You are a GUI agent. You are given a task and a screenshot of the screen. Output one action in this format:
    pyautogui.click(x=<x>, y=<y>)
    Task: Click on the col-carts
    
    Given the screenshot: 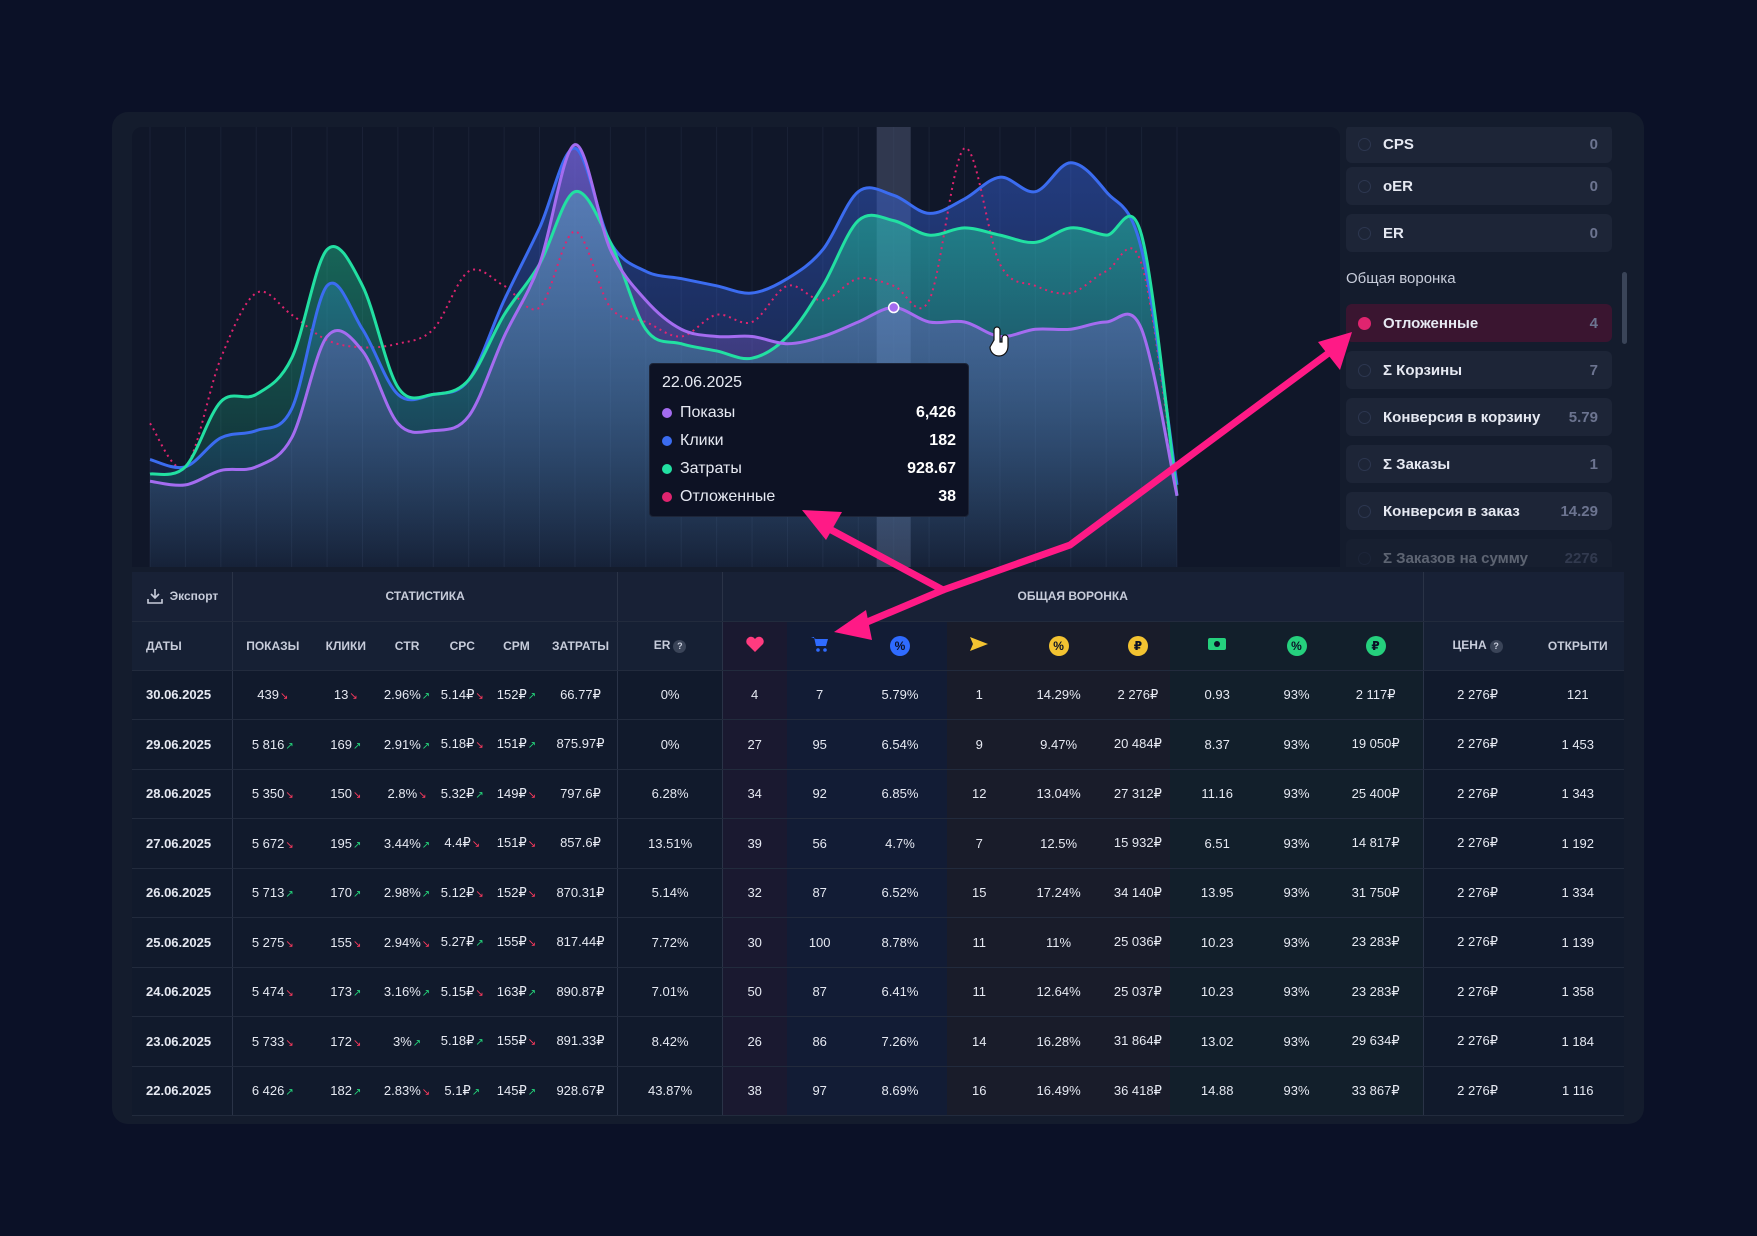 What is the action you would take?
    pyautogui.click(x=819, y=646)
    